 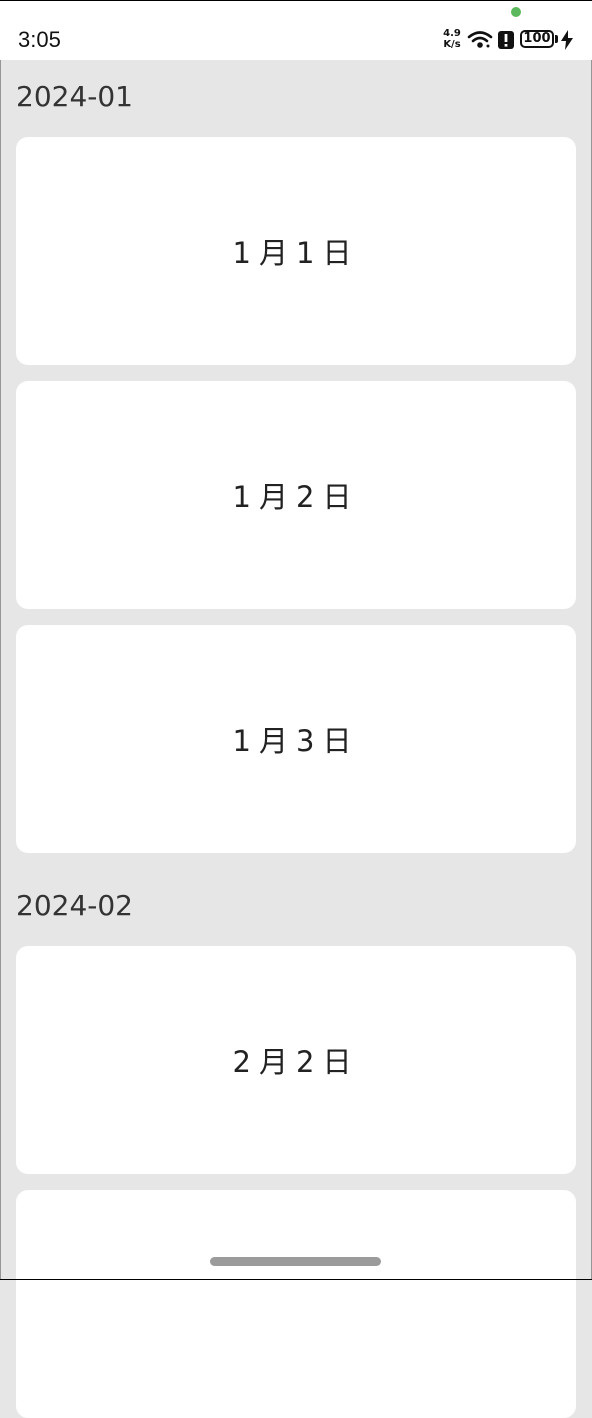 What do you see at coordinates (516, 12) in the screenshot?
I see `camera-indicator-dot` at bounding box center [516, 12].